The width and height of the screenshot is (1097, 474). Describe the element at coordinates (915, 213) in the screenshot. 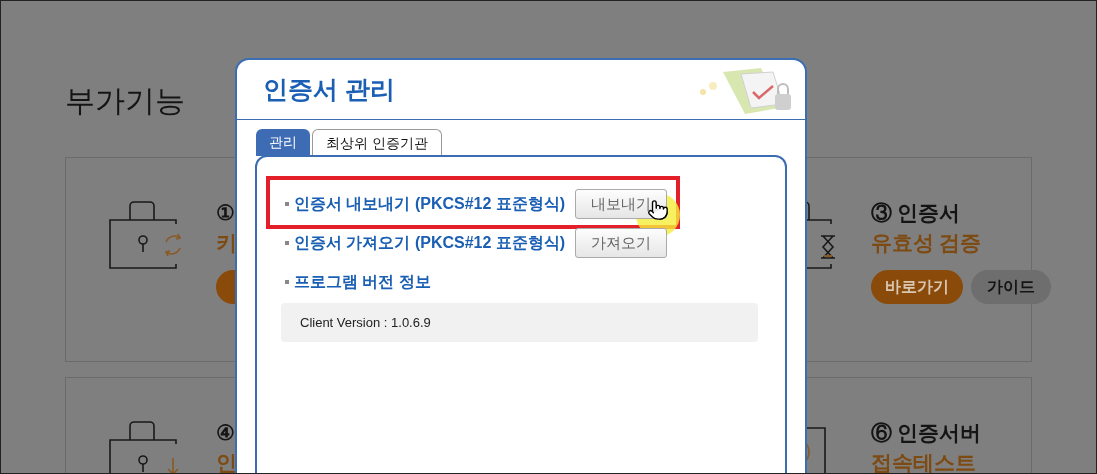

I see `card-title: ③ 인증서` at that location.